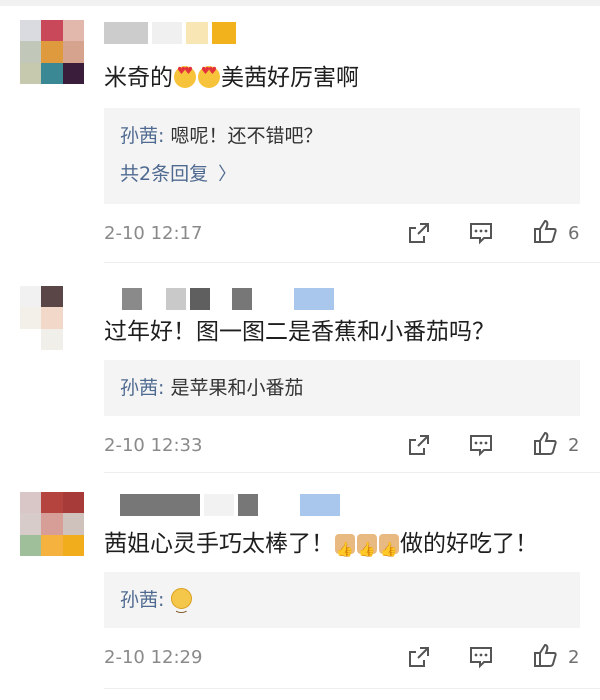  I want to click on reply-line: 孙茜:, so click(156, 603).